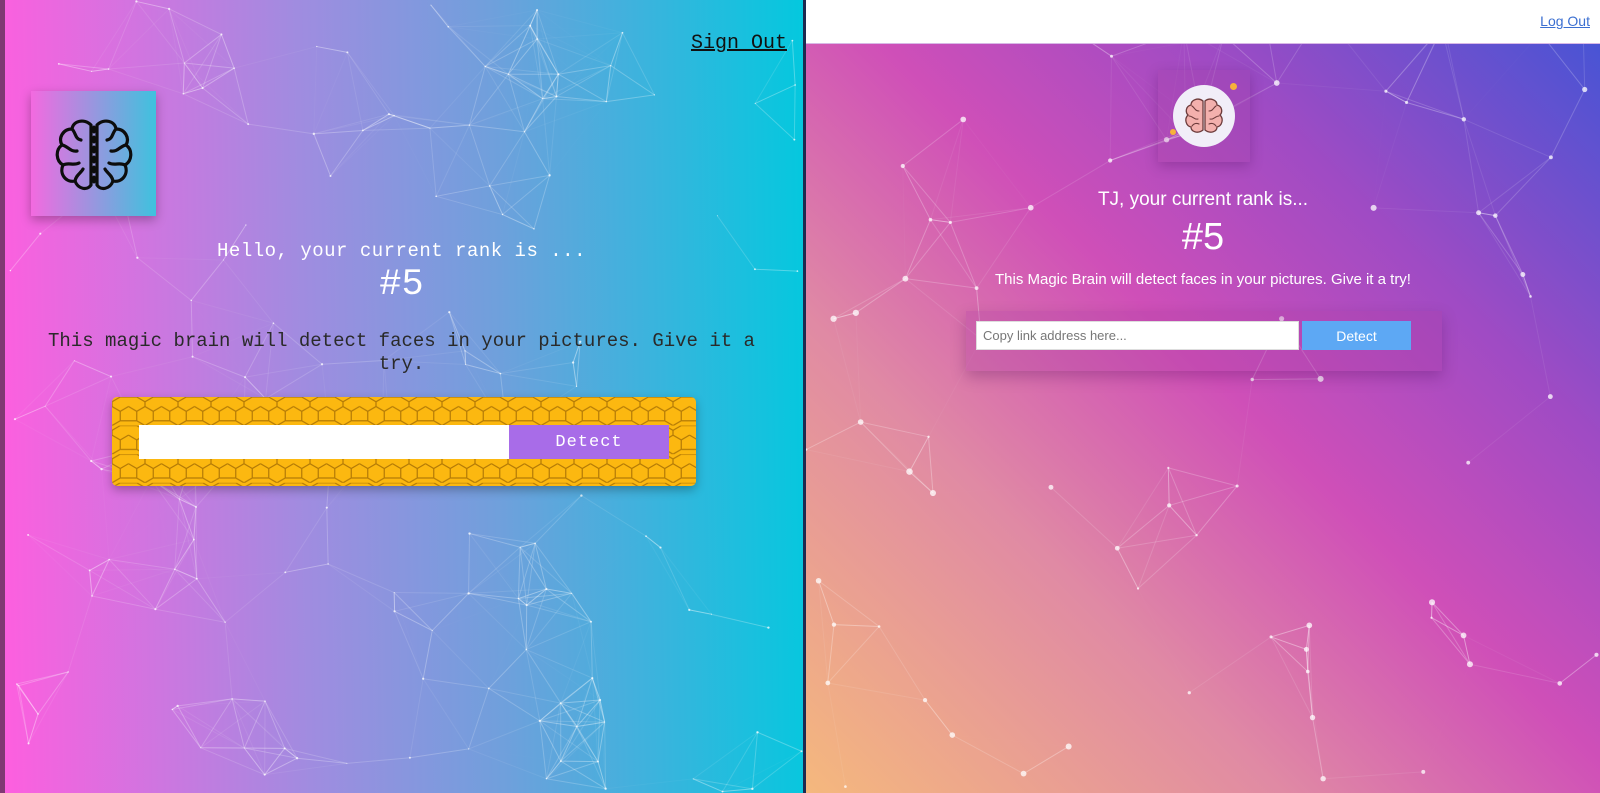 The width and height of the screenshot is (1600, 793). Describe the element at coordinates (1203, 22) in the screenshot. I see `navigation-bar: Log Out` at that location.